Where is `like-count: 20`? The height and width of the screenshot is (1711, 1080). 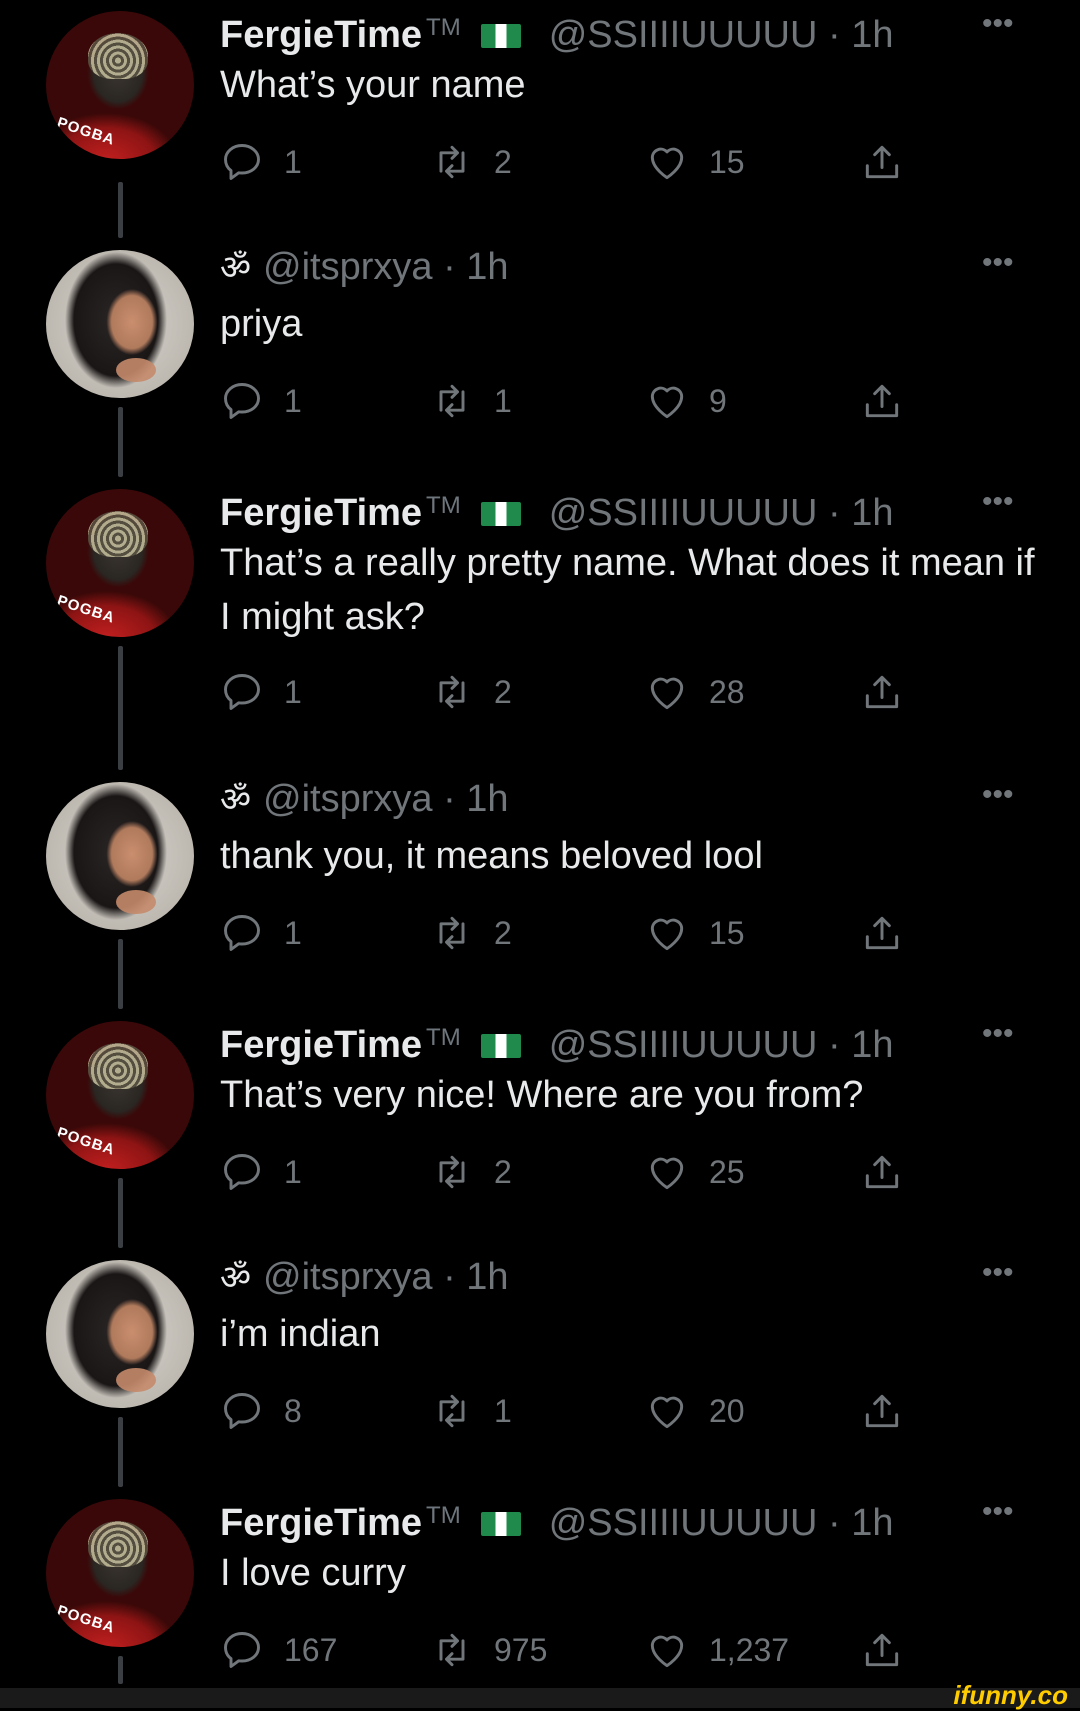 like-count: 20 is located at coordinates (727, 1411).